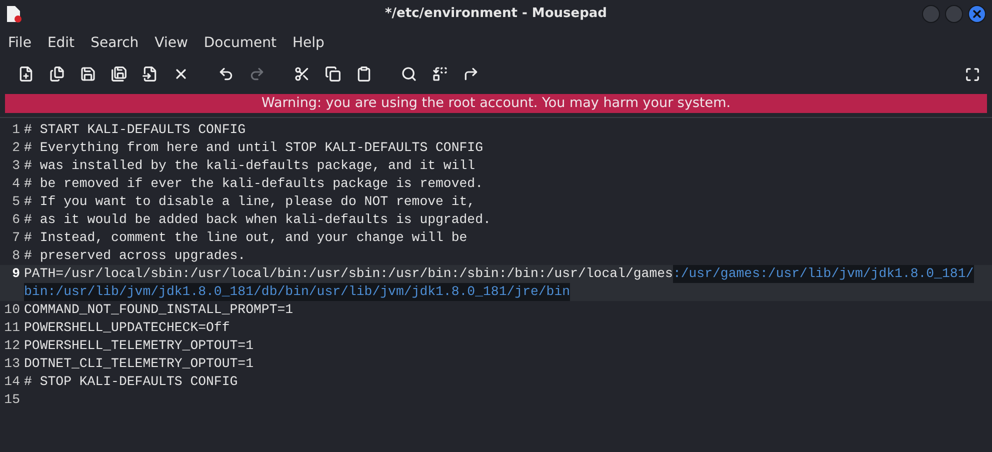  Describe the element at coordinates (12, 382) in the screenshot. I see `line-number: 14` at that location.